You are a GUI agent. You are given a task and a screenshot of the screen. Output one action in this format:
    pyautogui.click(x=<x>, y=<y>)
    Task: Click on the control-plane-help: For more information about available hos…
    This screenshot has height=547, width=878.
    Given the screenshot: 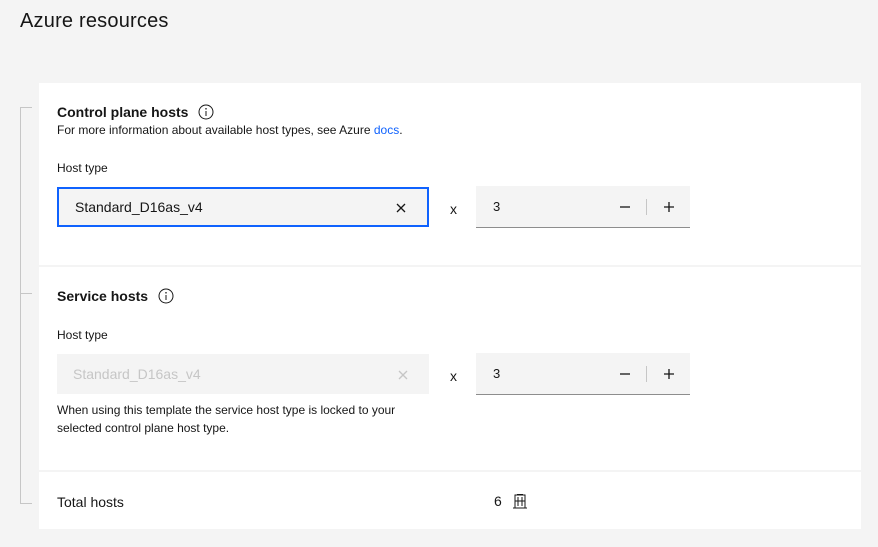 What is the action you would take?
    pyautogui.click(x=230, y=130)
    